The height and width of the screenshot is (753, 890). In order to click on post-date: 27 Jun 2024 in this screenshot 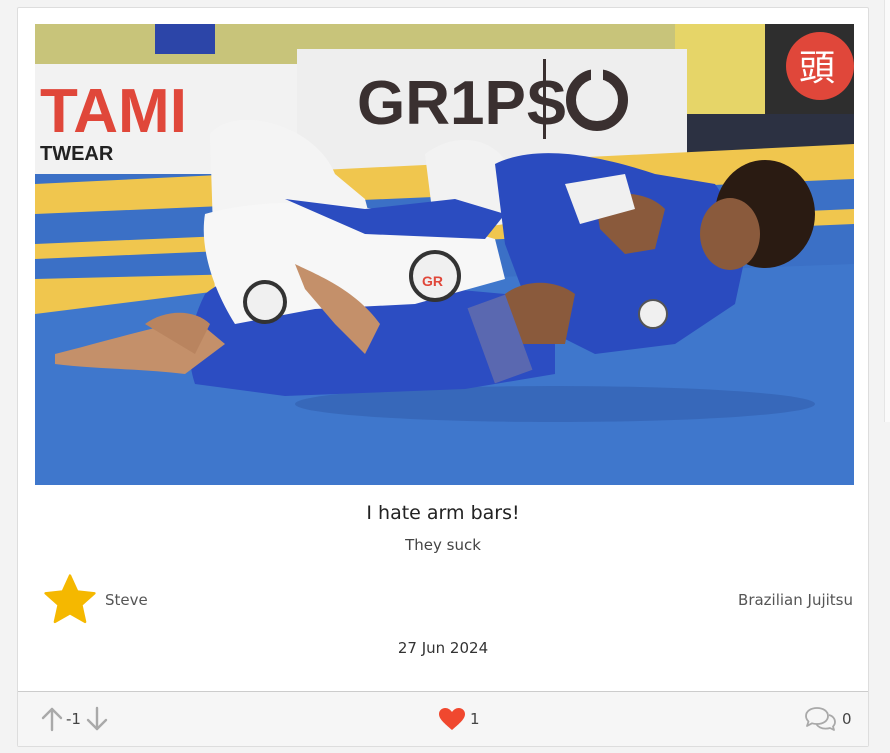, I will do `click(443, 648)`.